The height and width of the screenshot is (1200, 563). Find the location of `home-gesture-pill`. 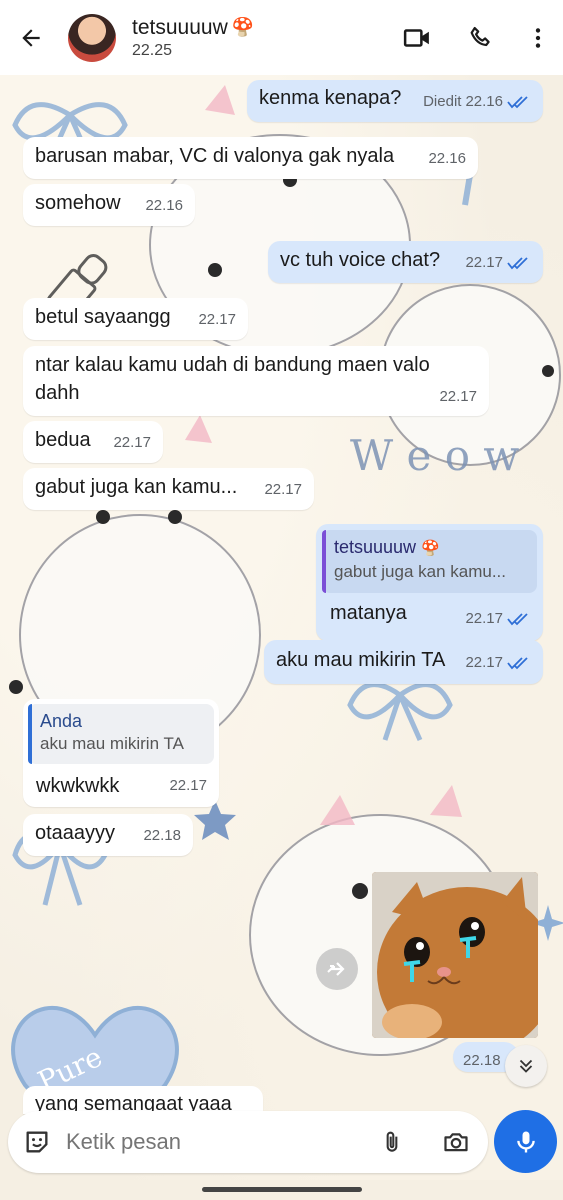

home-gesture-pill is located at coordinates (282, 1189).